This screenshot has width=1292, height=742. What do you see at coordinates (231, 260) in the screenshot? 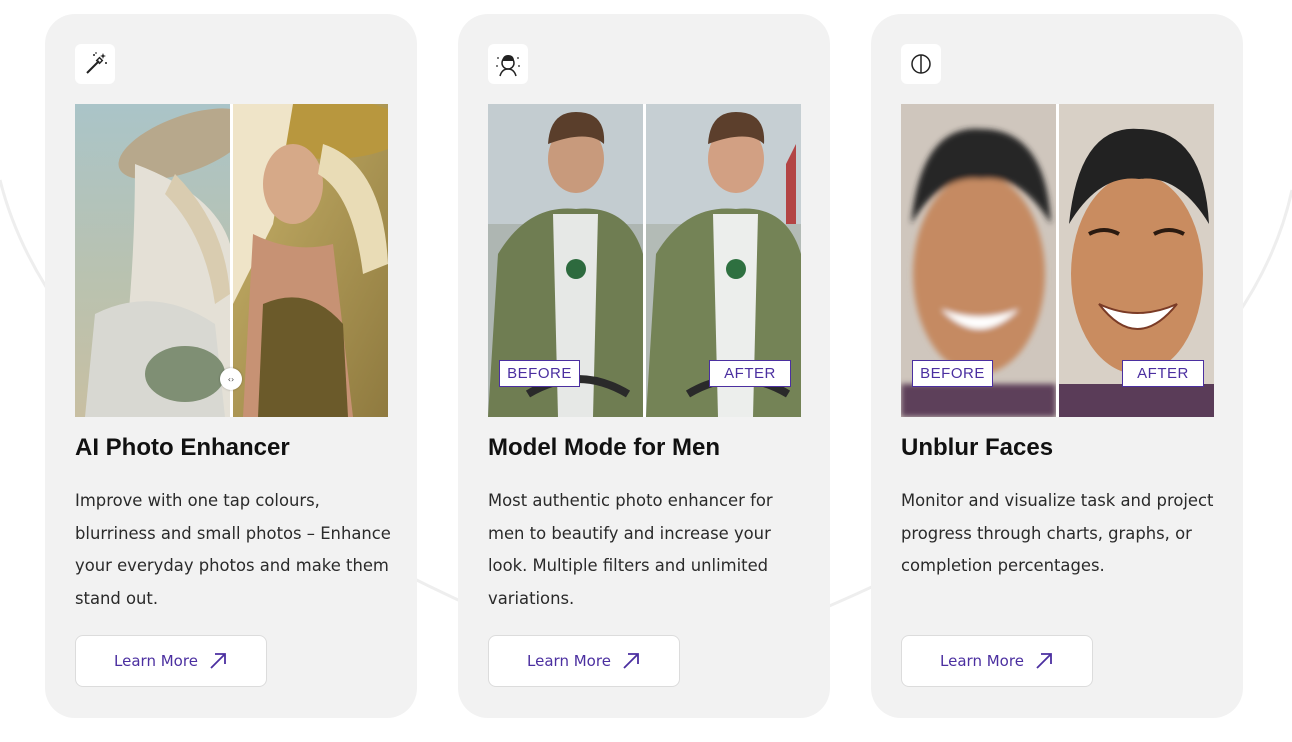
I see `before-after-comparison: ‹›` at bounding box center [231, 260].